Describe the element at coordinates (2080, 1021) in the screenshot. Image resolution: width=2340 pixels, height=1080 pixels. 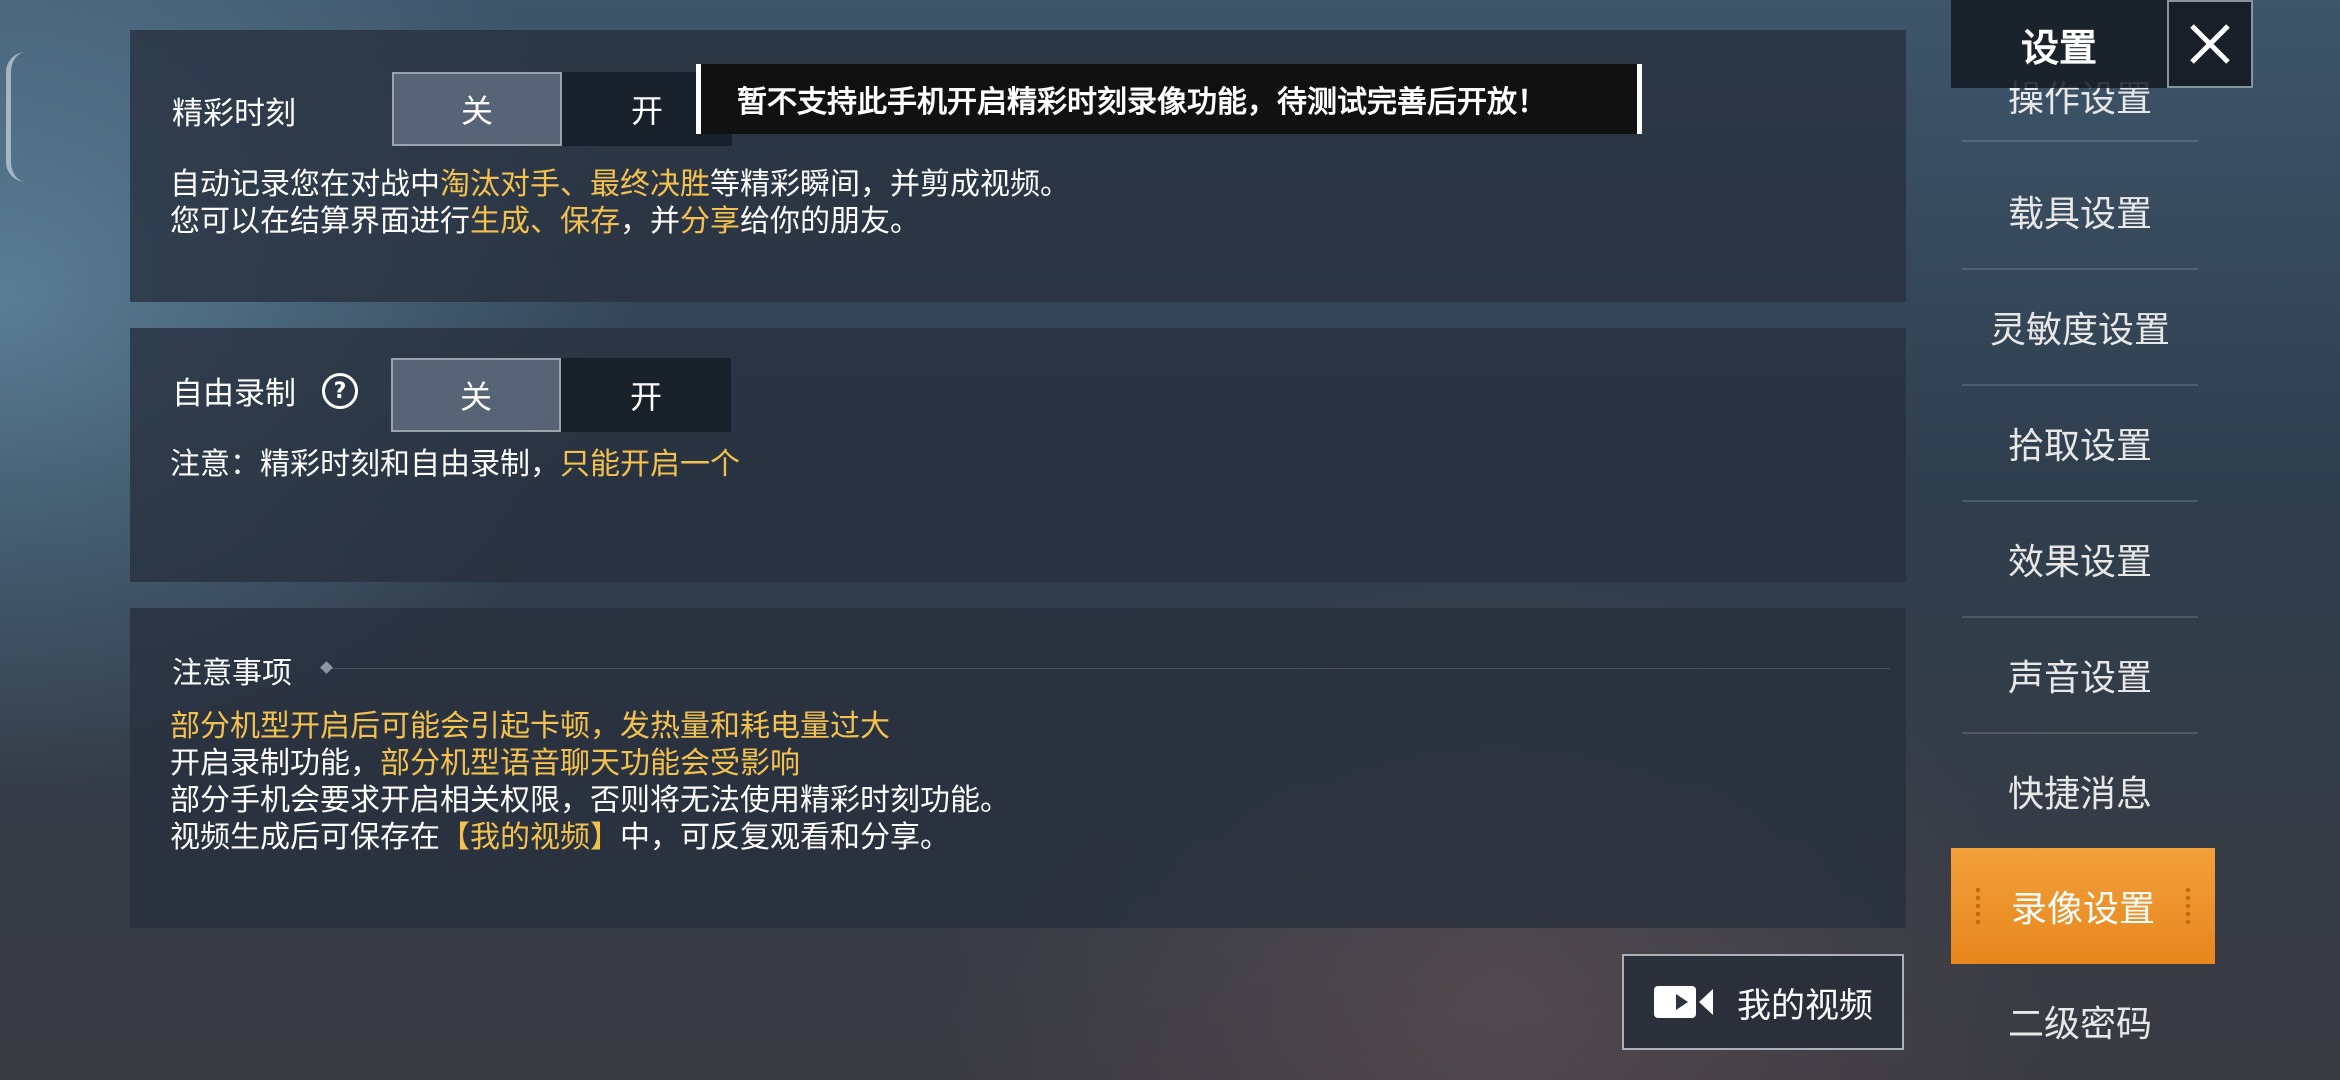
I see `sidebar-item-secondary-password: 二级密码` at that location.